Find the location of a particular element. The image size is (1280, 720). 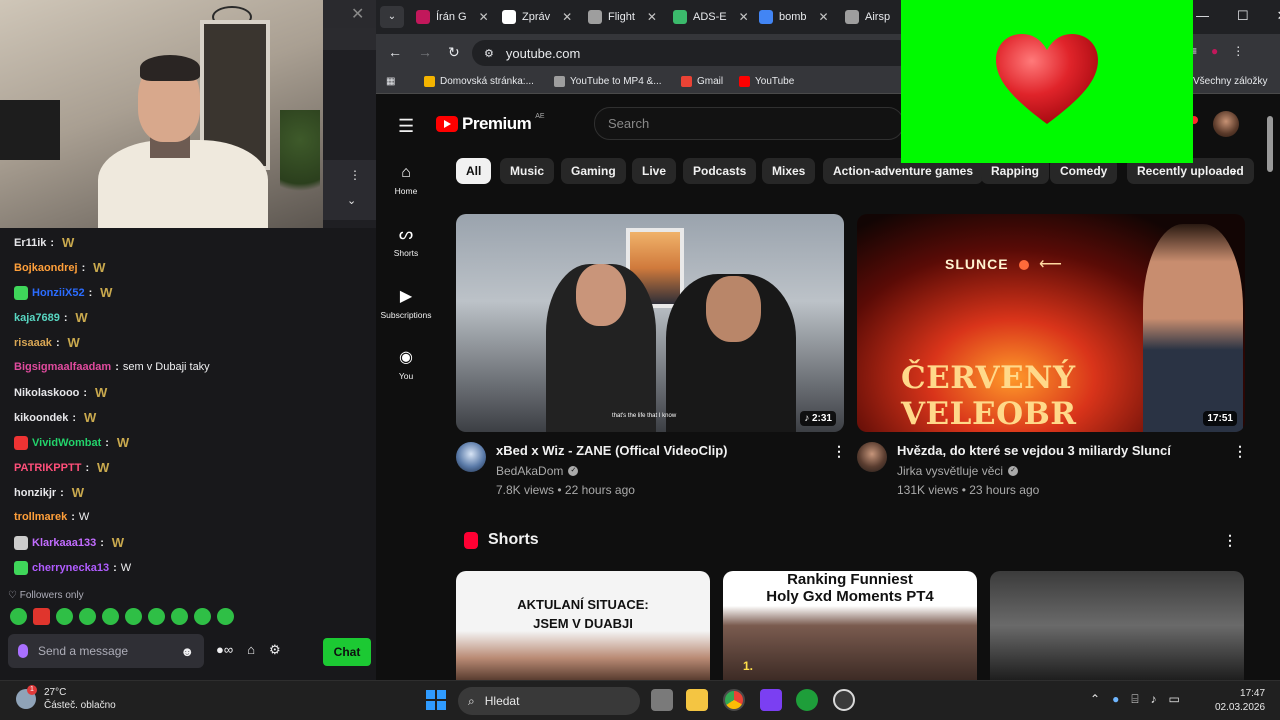

chevron-right-icon: › is located at coordinates (1234, 170).